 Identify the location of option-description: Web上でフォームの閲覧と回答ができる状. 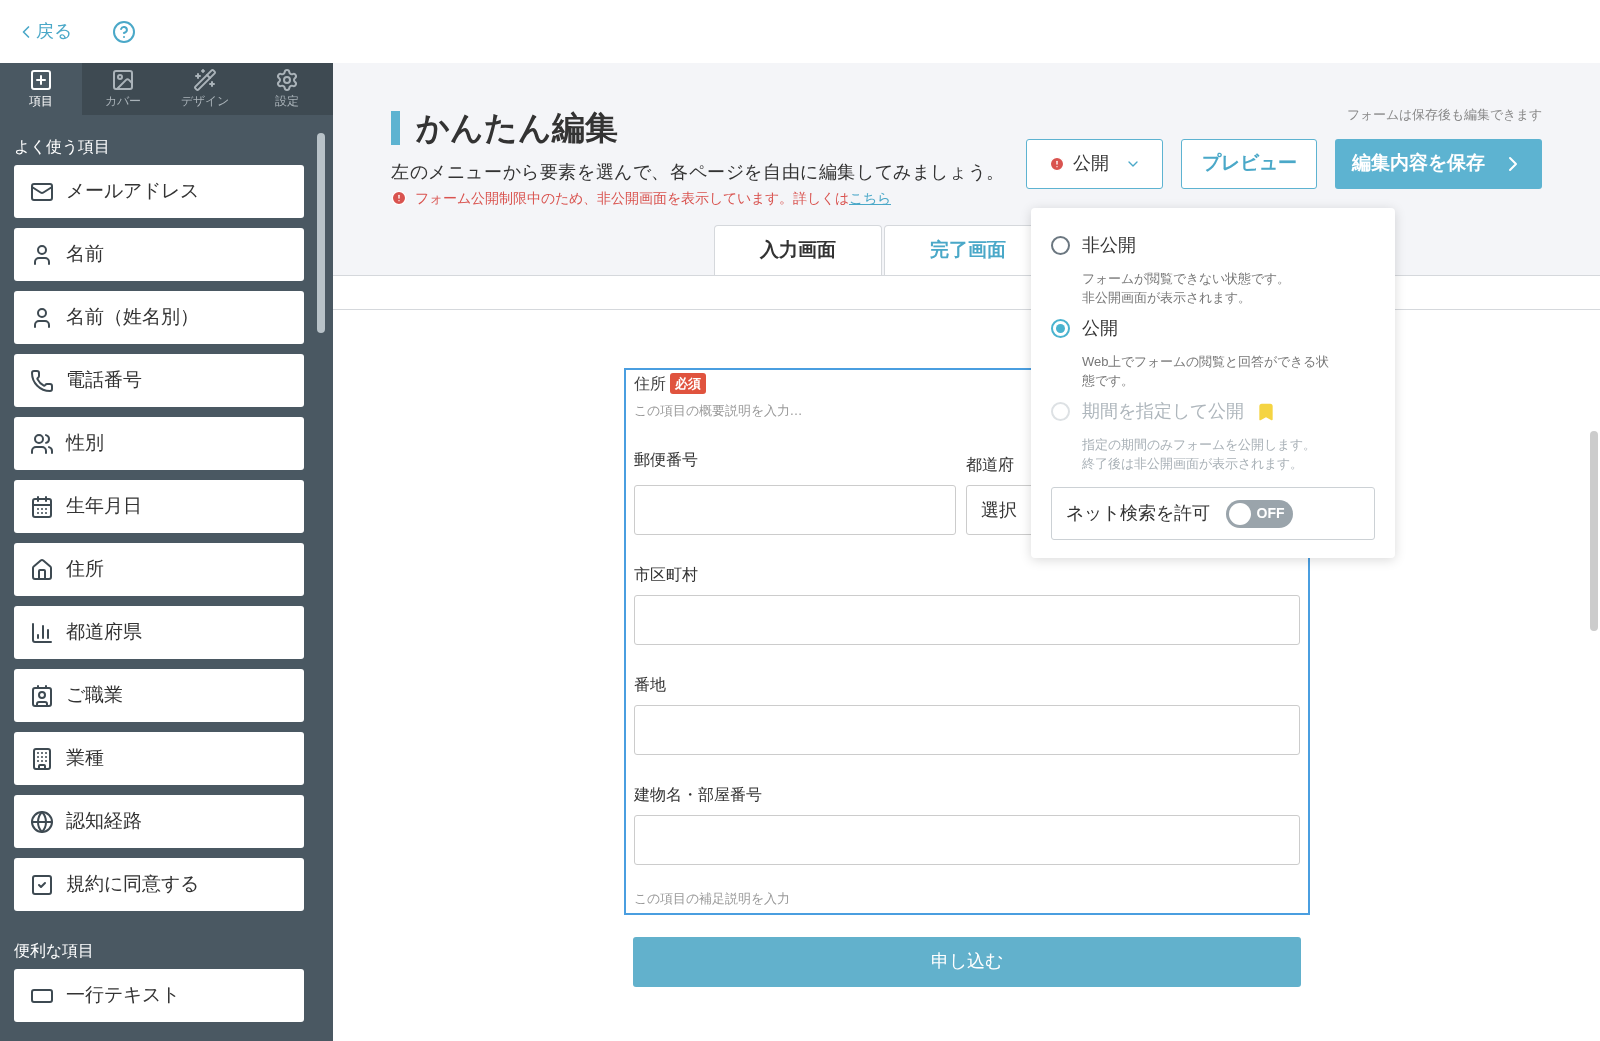
(1206, 362).